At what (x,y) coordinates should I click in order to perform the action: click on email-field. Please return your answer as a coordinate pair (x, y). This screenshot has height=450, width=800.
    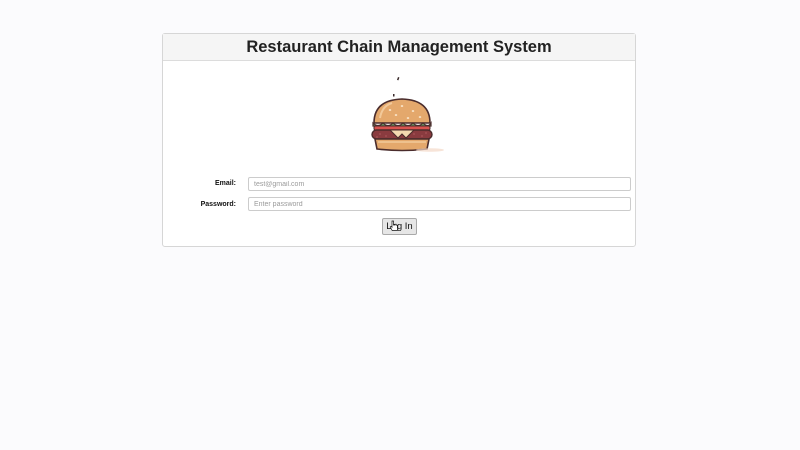
    Looking at the image, I should click on (439, 184).